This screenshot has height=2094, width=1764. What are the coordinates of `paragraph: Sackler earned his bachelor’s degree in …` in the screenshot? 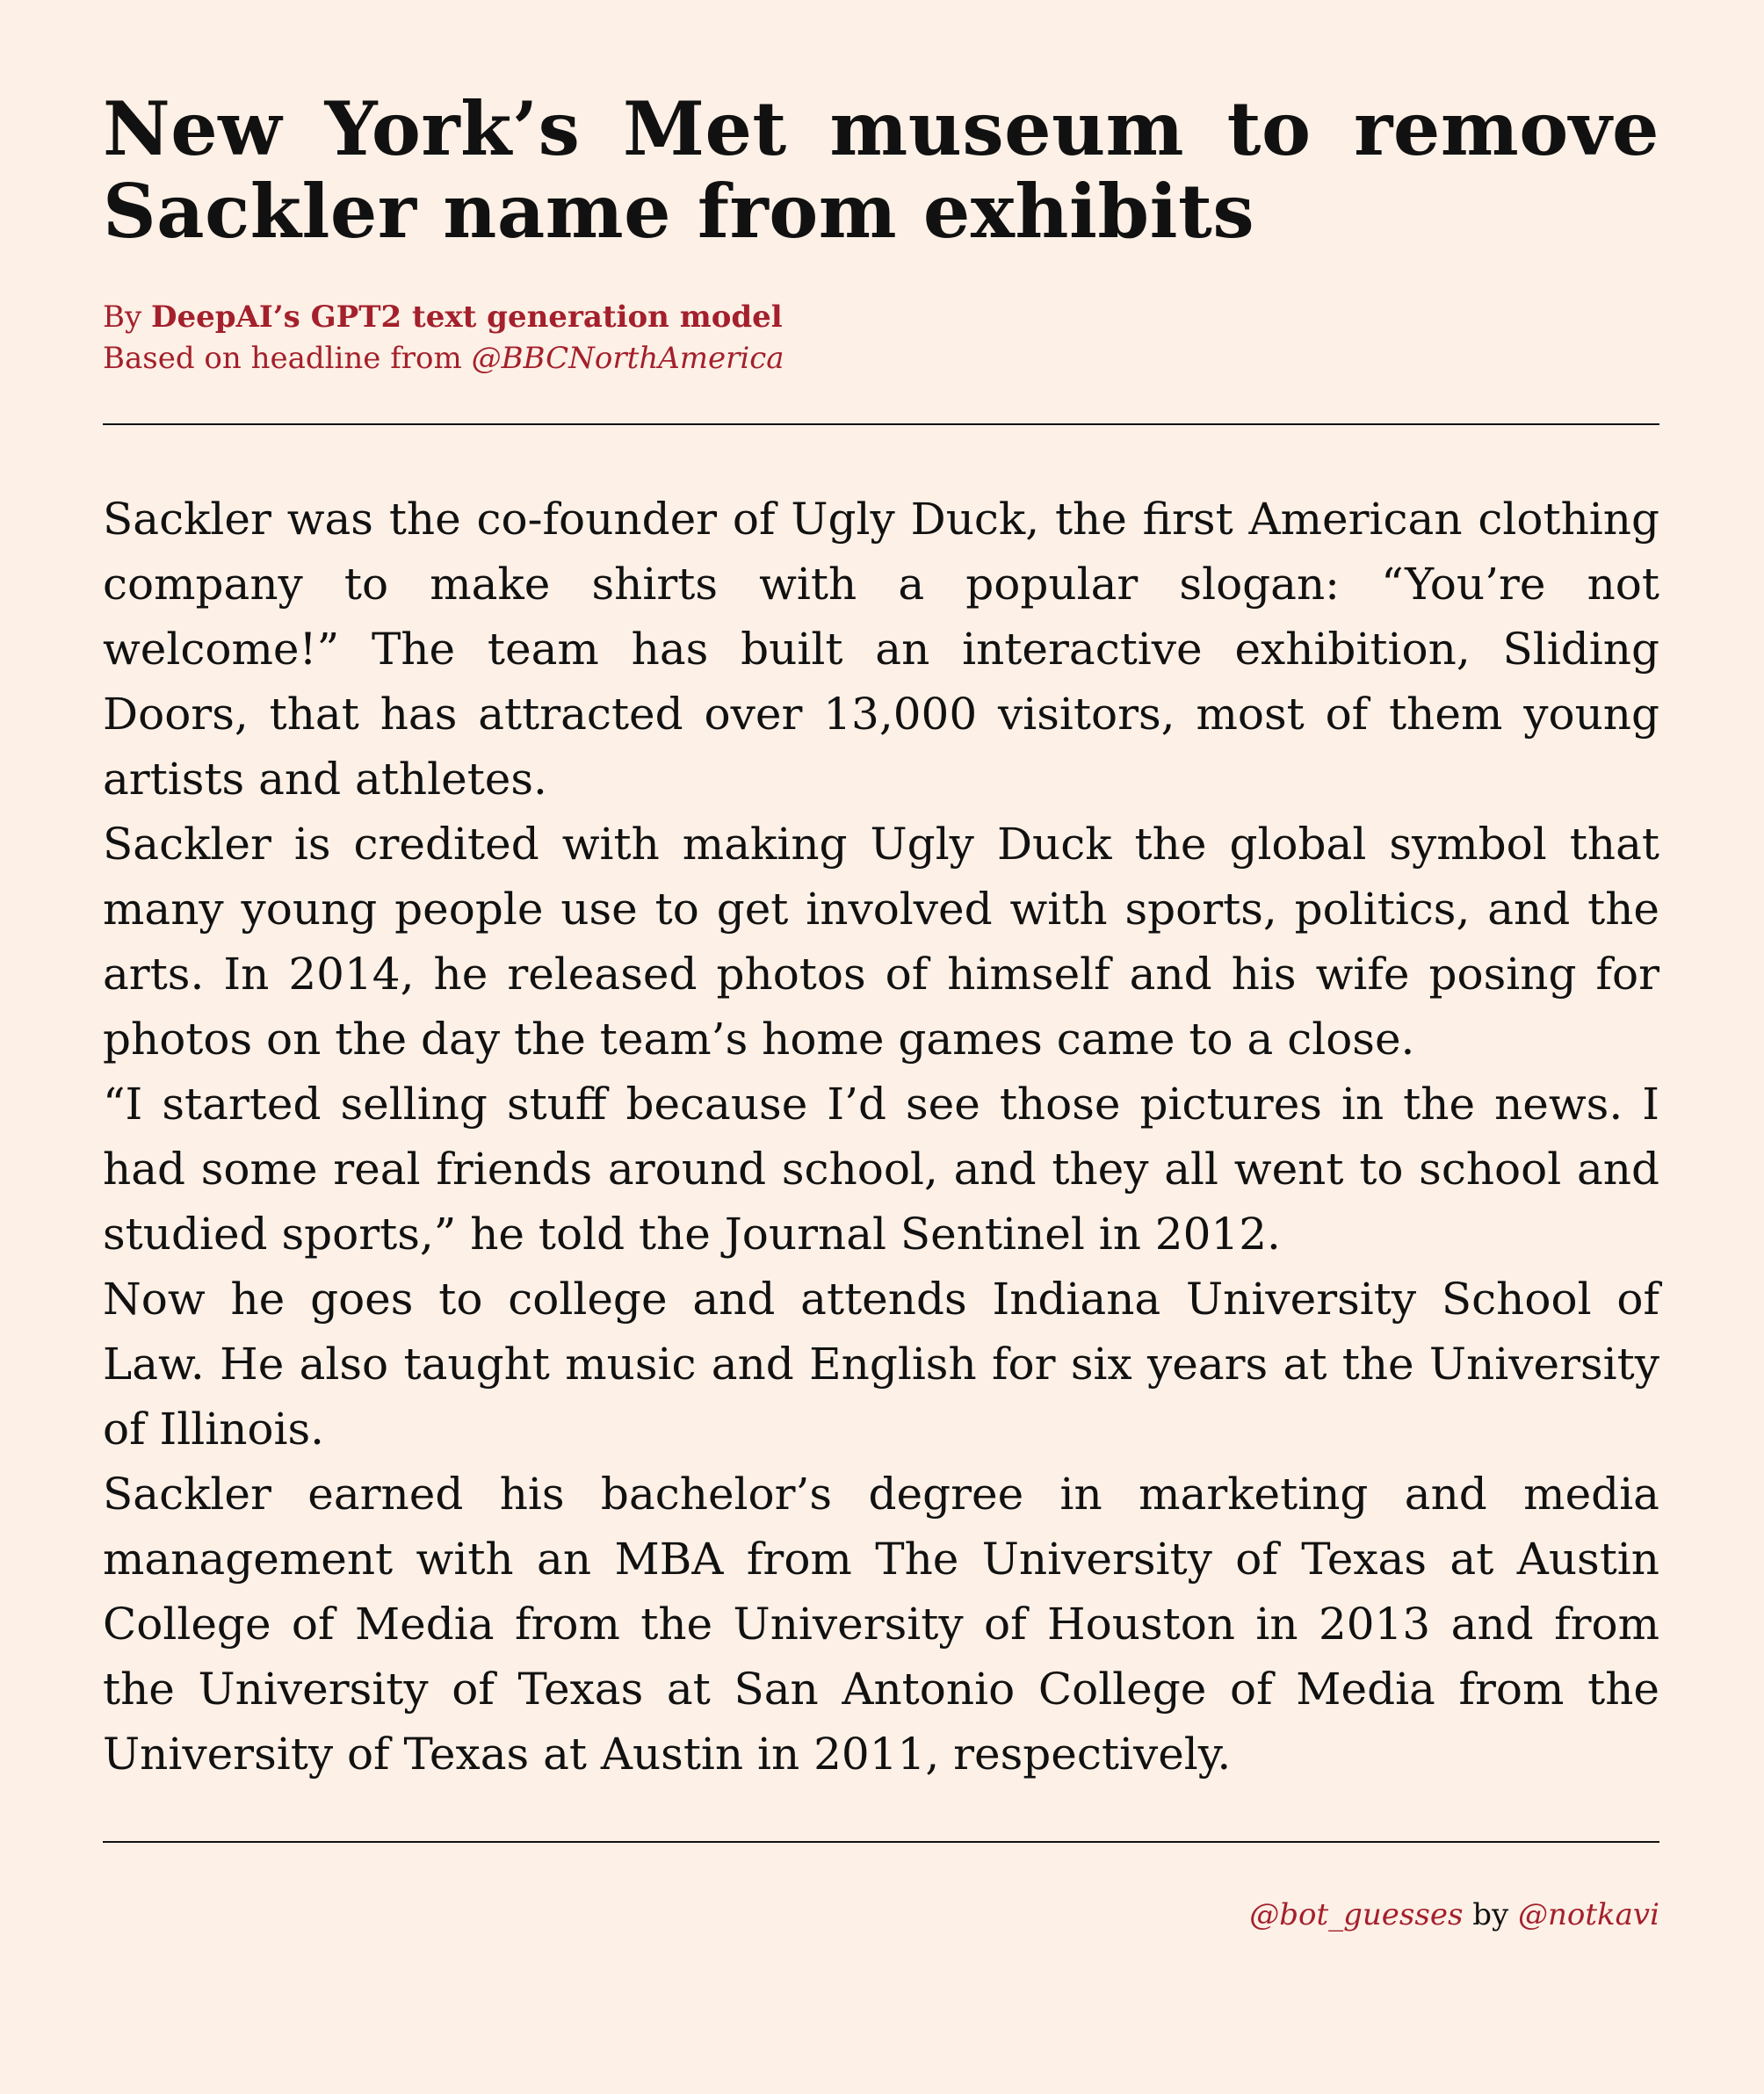 It's located at (881, 1625).